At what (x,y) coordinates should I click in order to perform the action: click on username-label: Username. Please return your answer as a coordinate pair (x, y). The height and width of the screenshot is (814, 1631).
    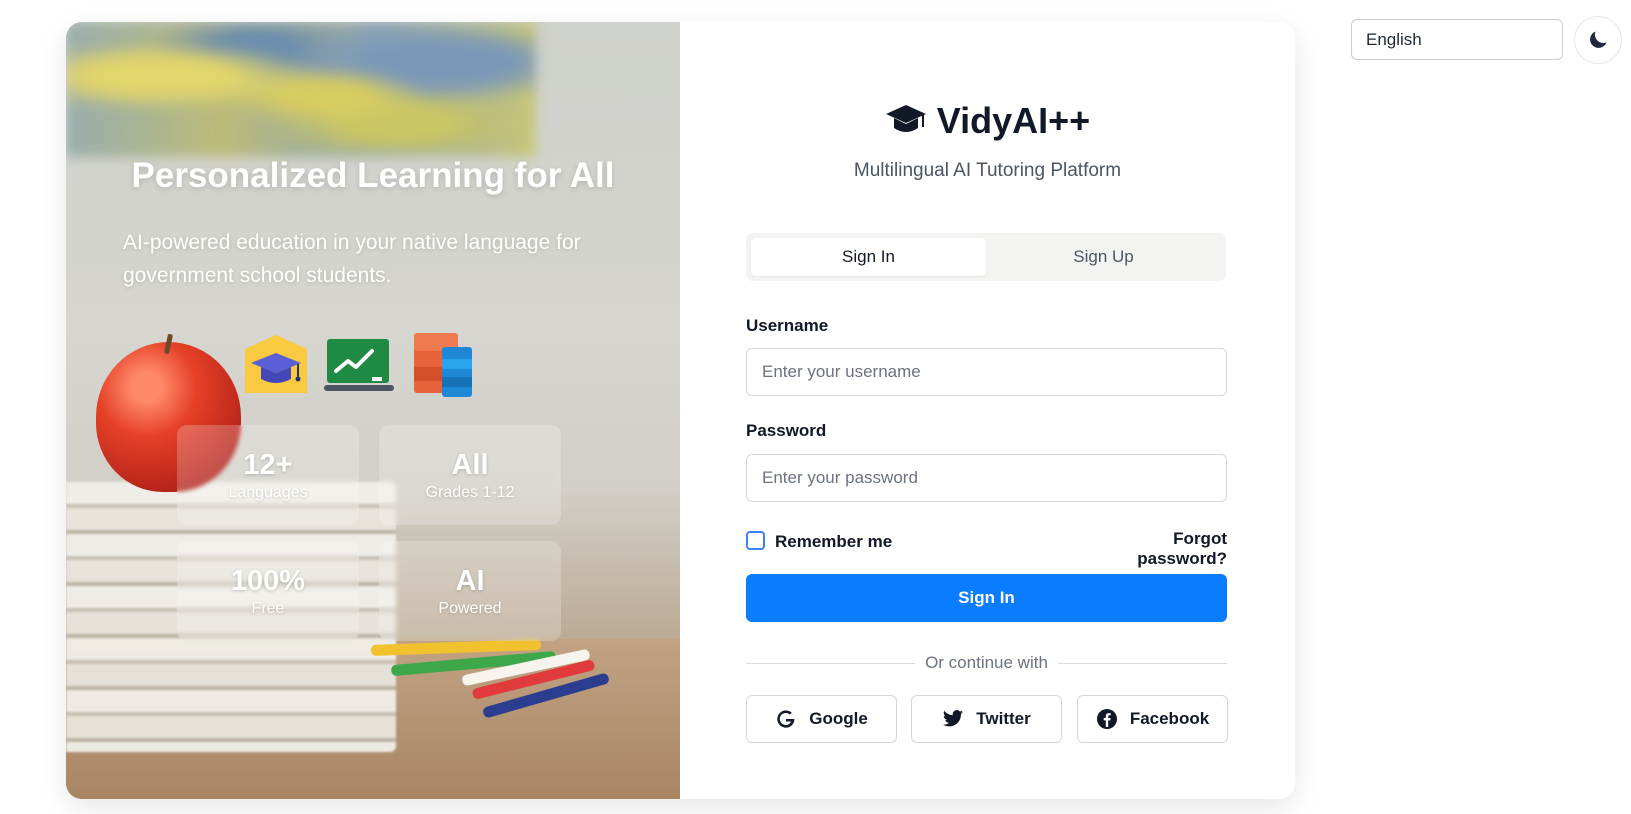
    Looking at the image, I should click on (787, 325).